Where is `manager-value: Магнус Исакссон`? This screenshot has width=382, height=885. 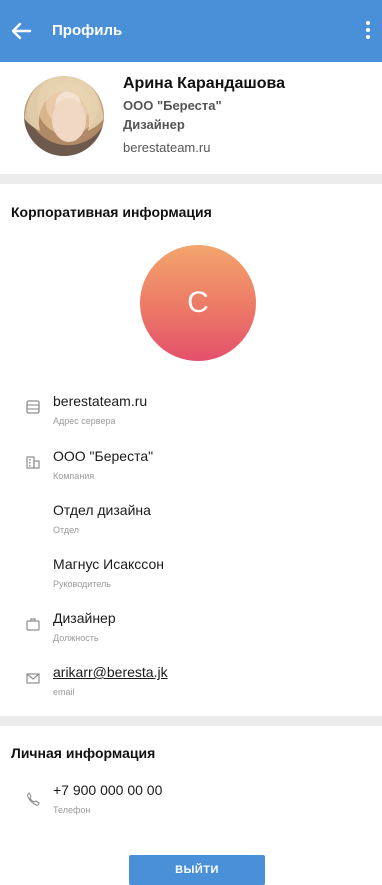
manager-value: Магнус Исакссон is located at coordinates (108, 564).